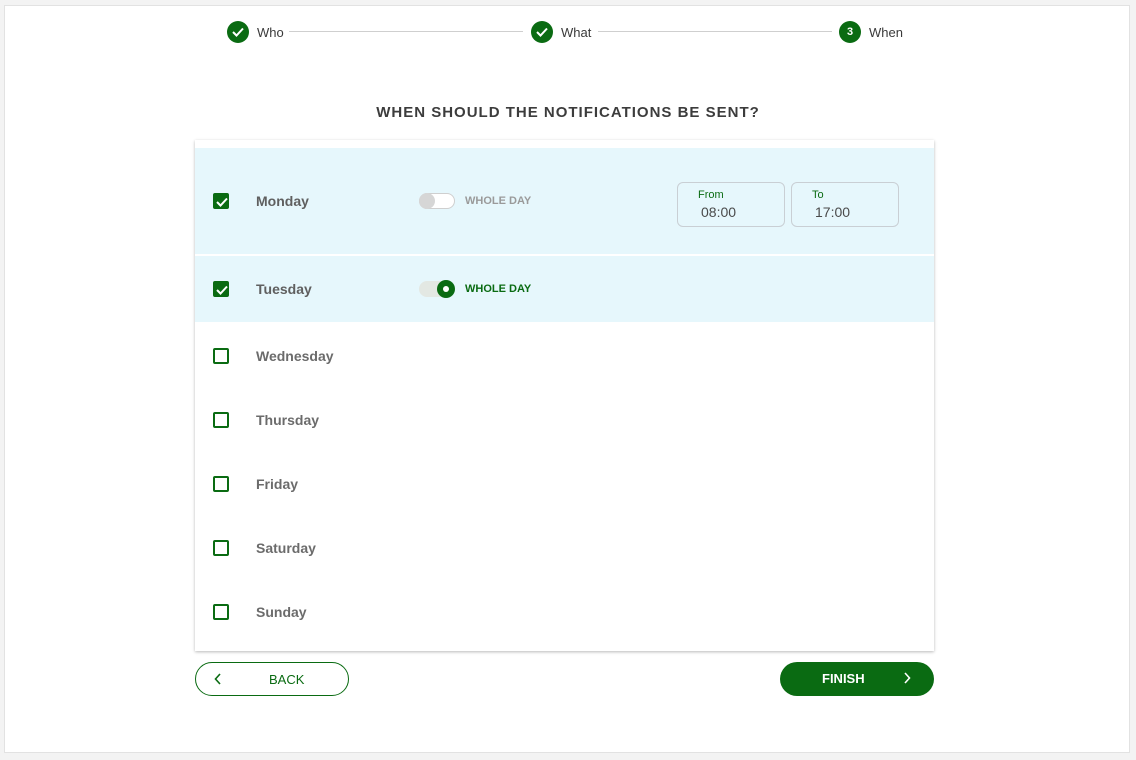  What do you see at coordinates (564, 201) in the screenshot?
I see `day-row-monday: Monday WHOLE DAY From 08:00 To 17:00` at bounding box center [564, 201].